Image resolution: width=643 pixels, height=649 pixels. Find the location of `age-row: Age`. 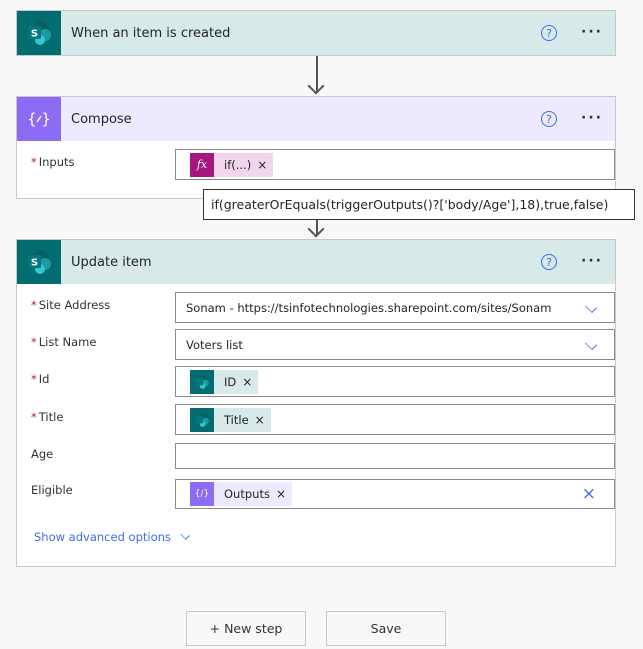

age-row: Age is located at coordinates (323, 461).